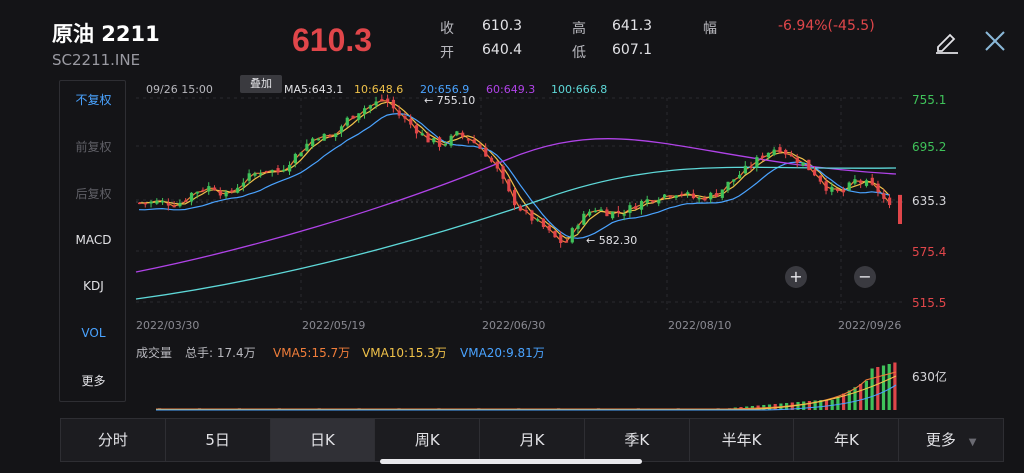  I want to click on zoom-in-button: +, so click(796, 277).